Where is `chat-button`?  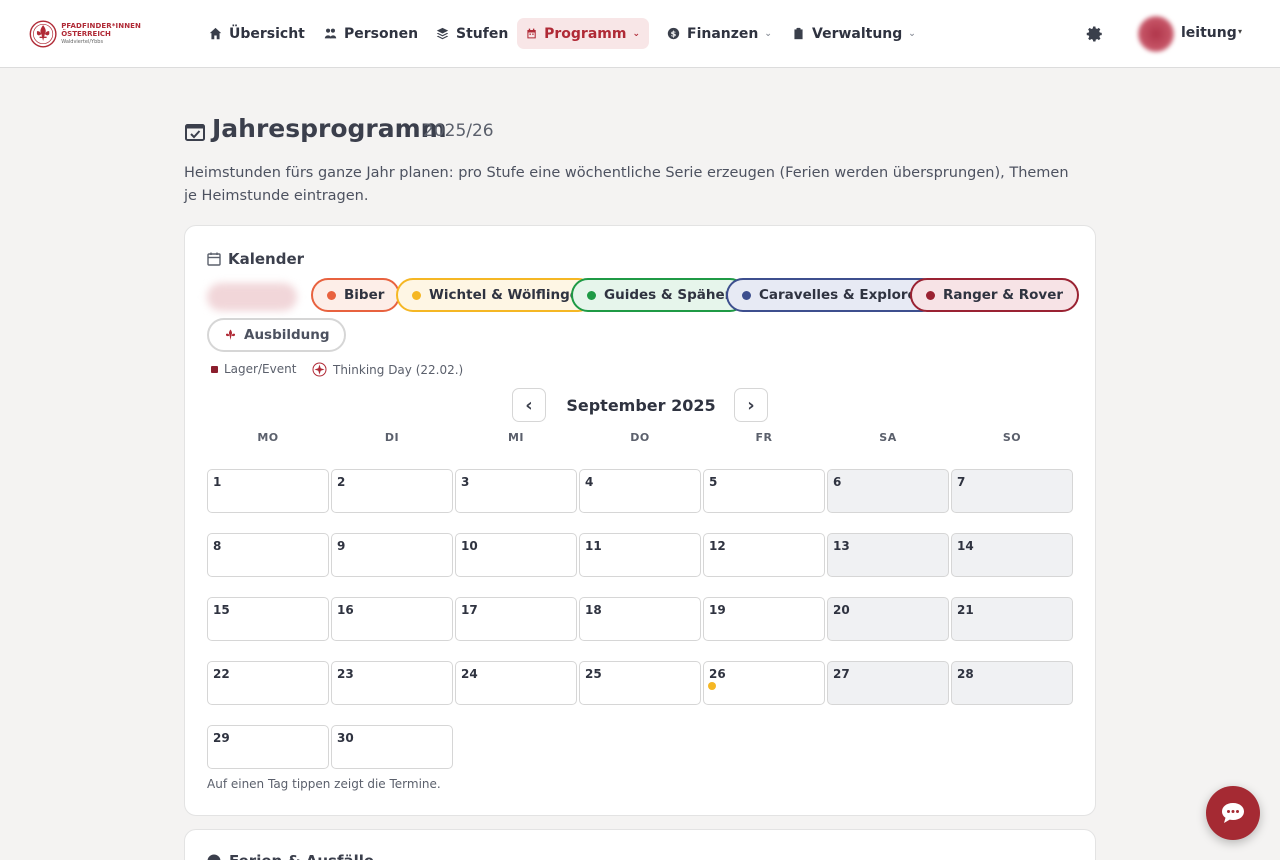
chat-button is located at coordinates (1233, 813).